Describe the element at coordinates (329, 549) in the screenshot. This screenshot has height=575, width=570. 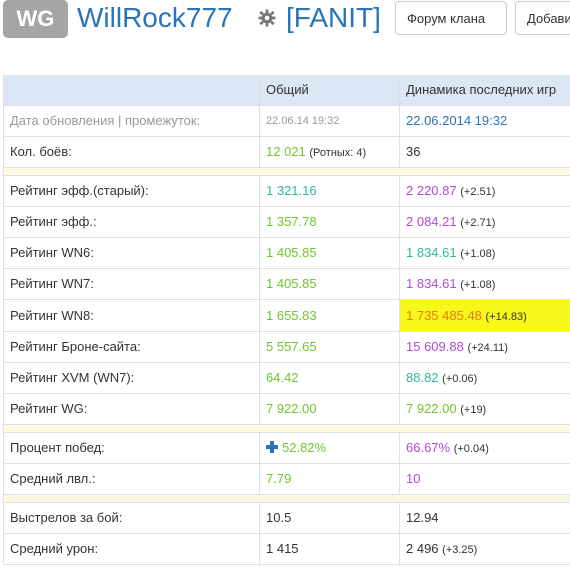
I see `avg-damage-total: 1 415` at that location.